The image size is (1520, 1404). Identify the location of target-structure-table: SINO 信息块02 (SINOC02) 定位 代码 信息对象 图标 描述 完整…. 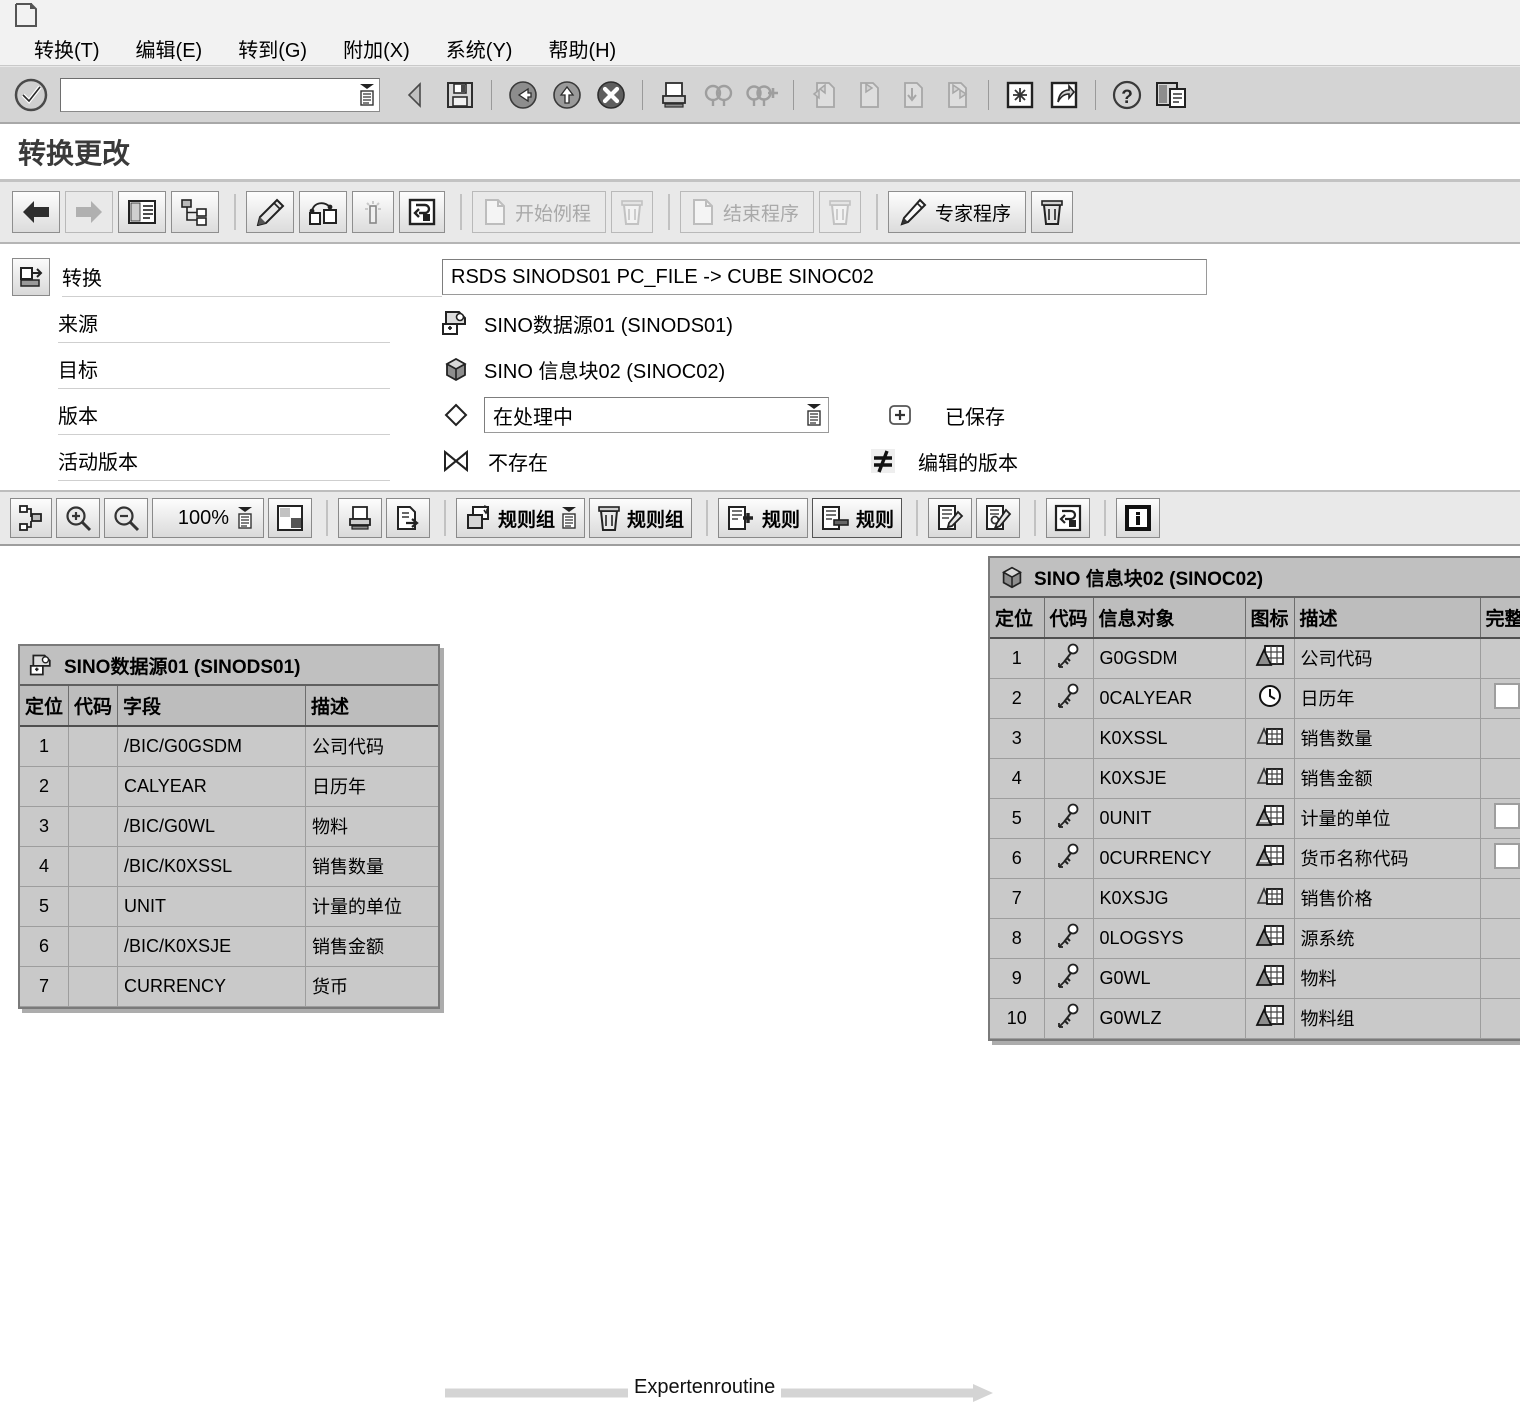
(1254, 798).